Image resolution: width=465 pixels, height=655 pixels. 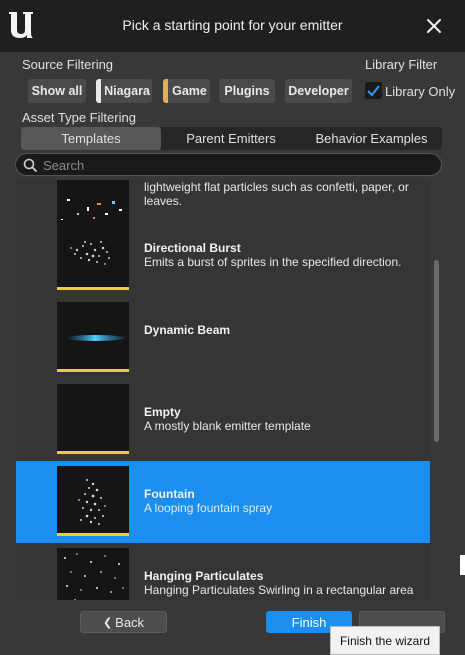 What do you see at coordinates (371, 138) in the screenshot?
I see `tab-behavior-examples: Behavior Examples` at bounding box center [371, 138].